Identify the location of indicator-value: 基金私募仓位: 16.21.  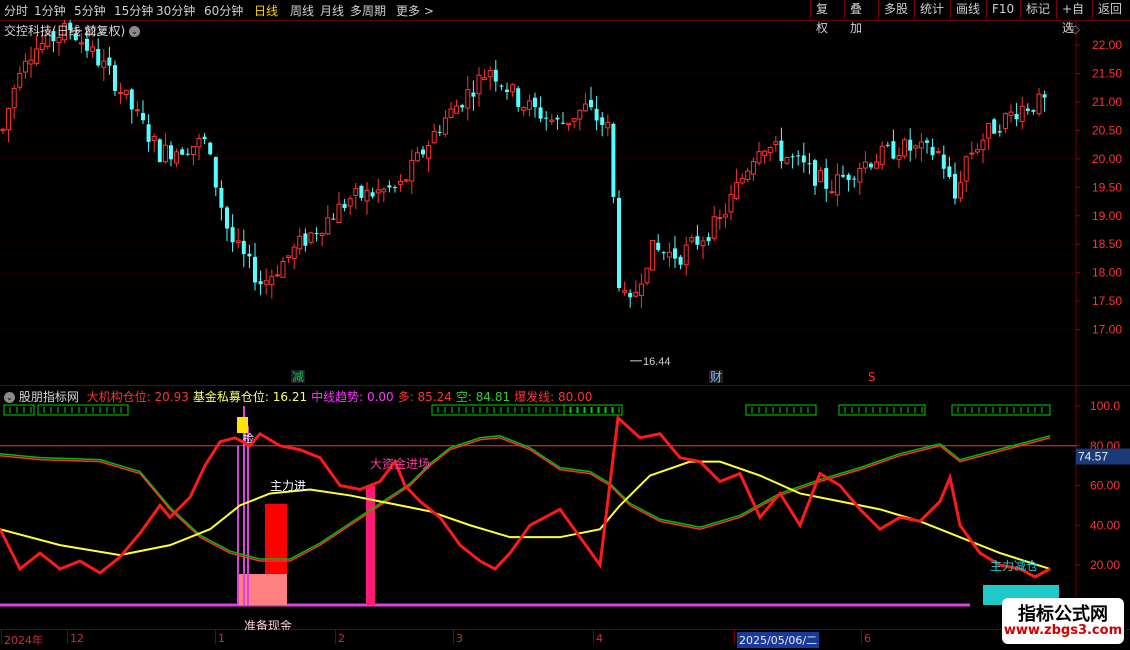
(250, 397).